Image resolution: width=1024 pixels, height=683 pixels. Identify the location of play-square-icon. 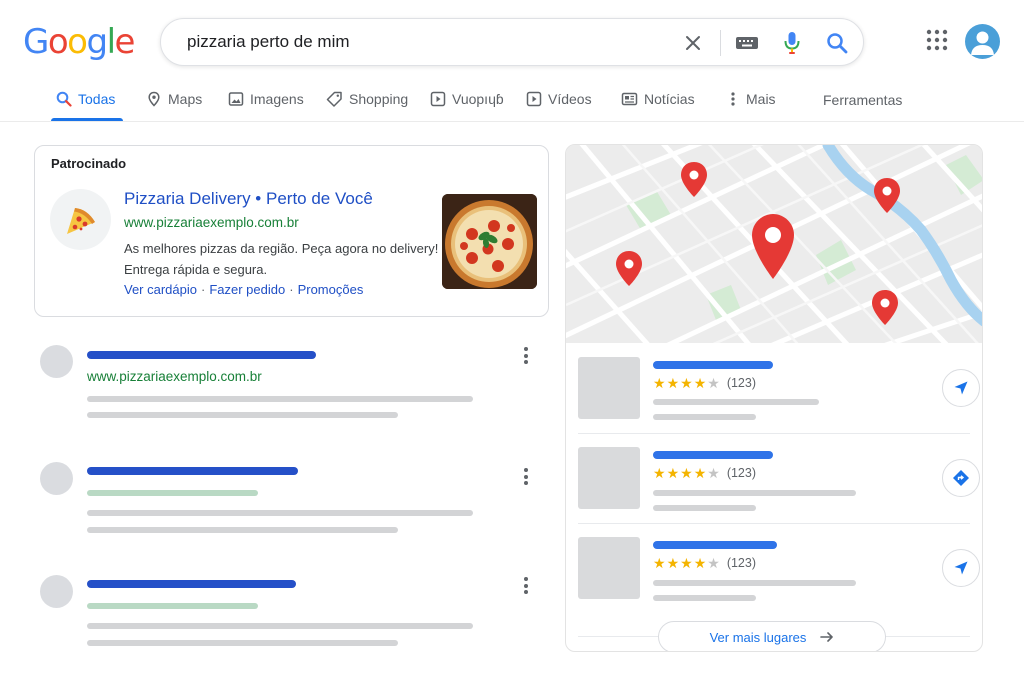
(438, 99).